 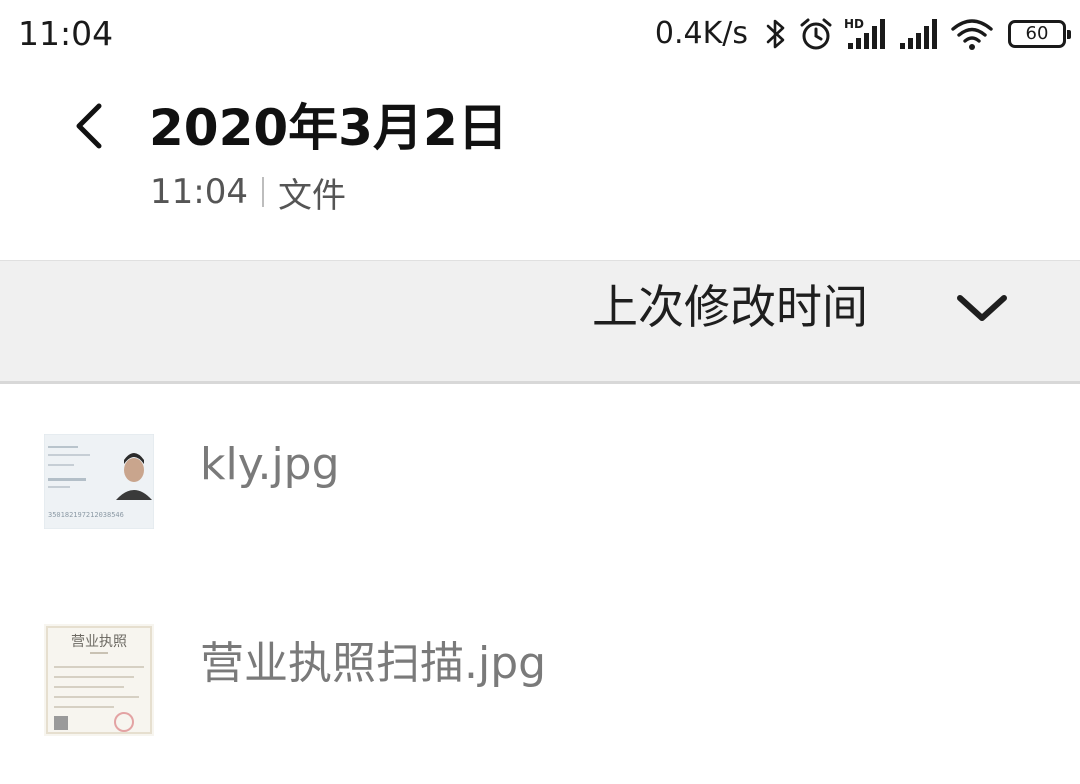 I want to click on sort-label: 上次修改时间, so click(x=730, y=307).